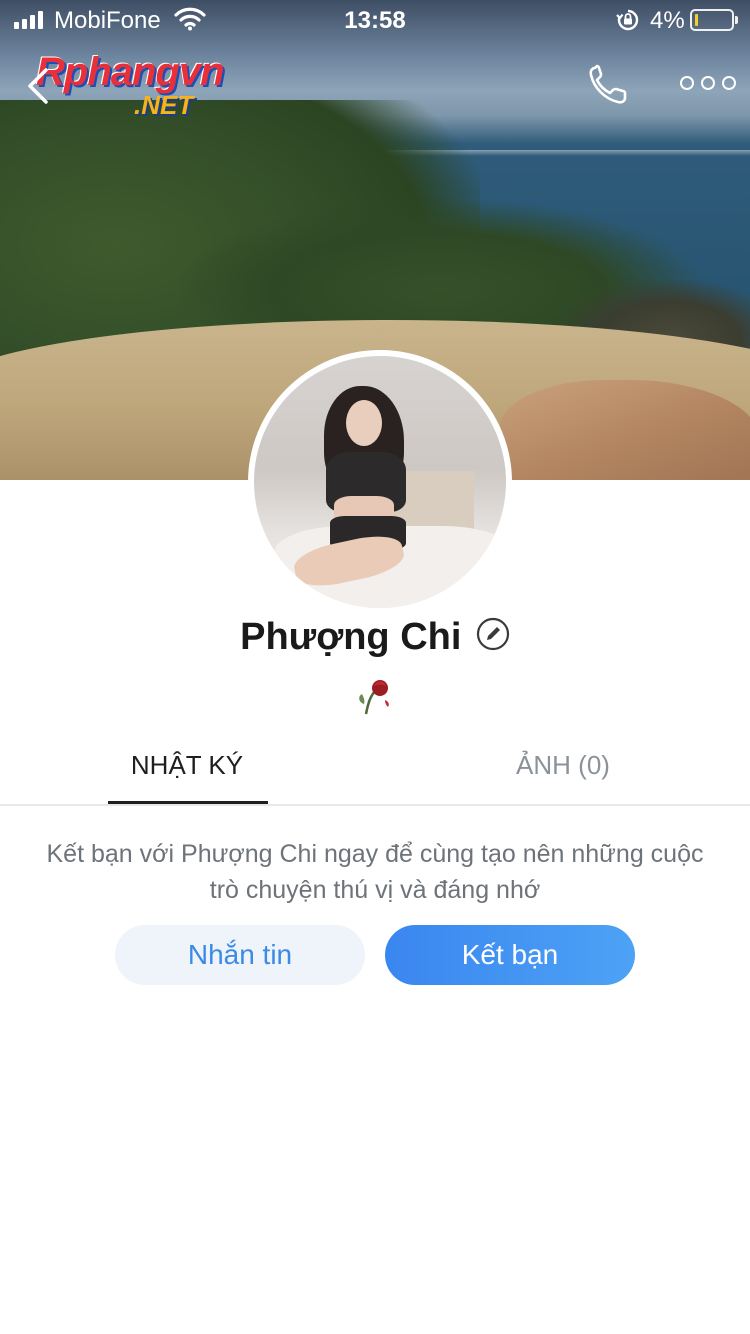 Image resolution: width=750 pixels, height=1334 pixels. I want to click on add-friend-button: Kết bạn, so click(510, 955).